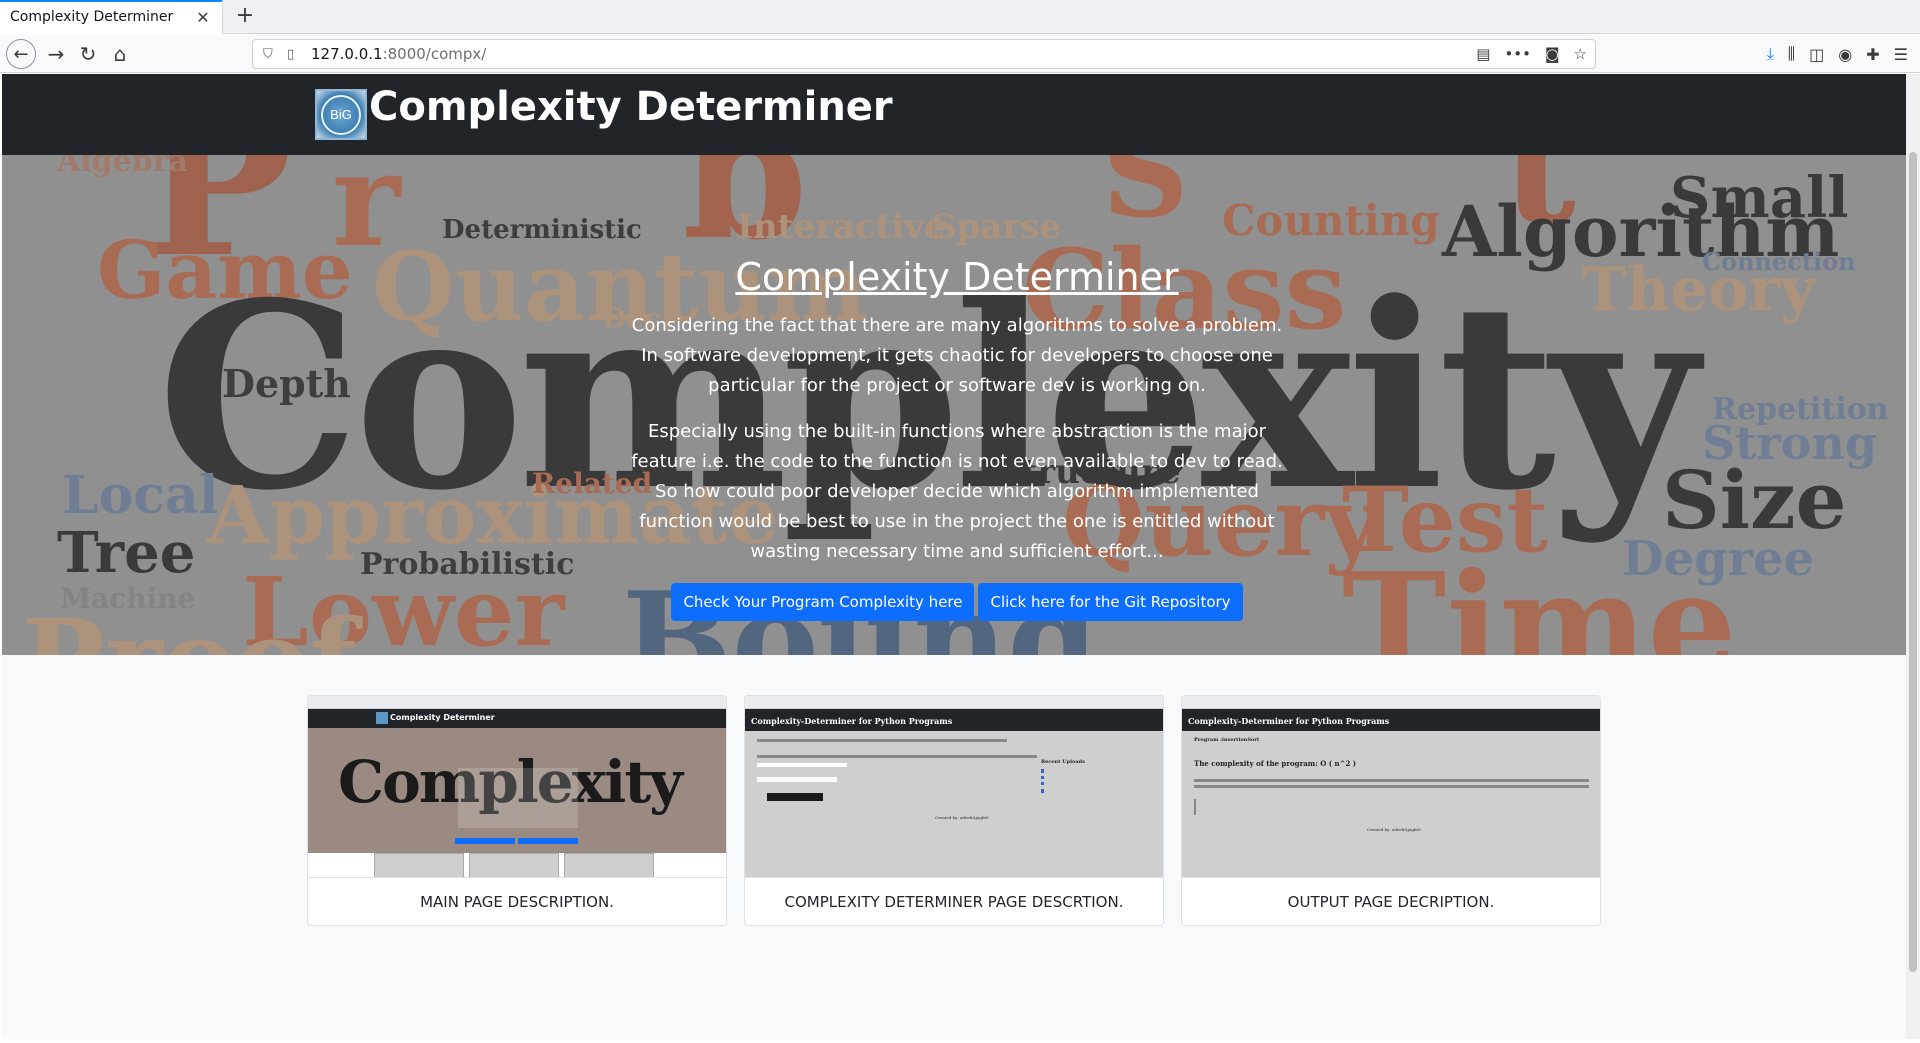 The image size is (1920, 1043). What do you see at coordinates (485, 841) in the screenshot?
I see `mini-check-button` at bounding box center [485, 841].